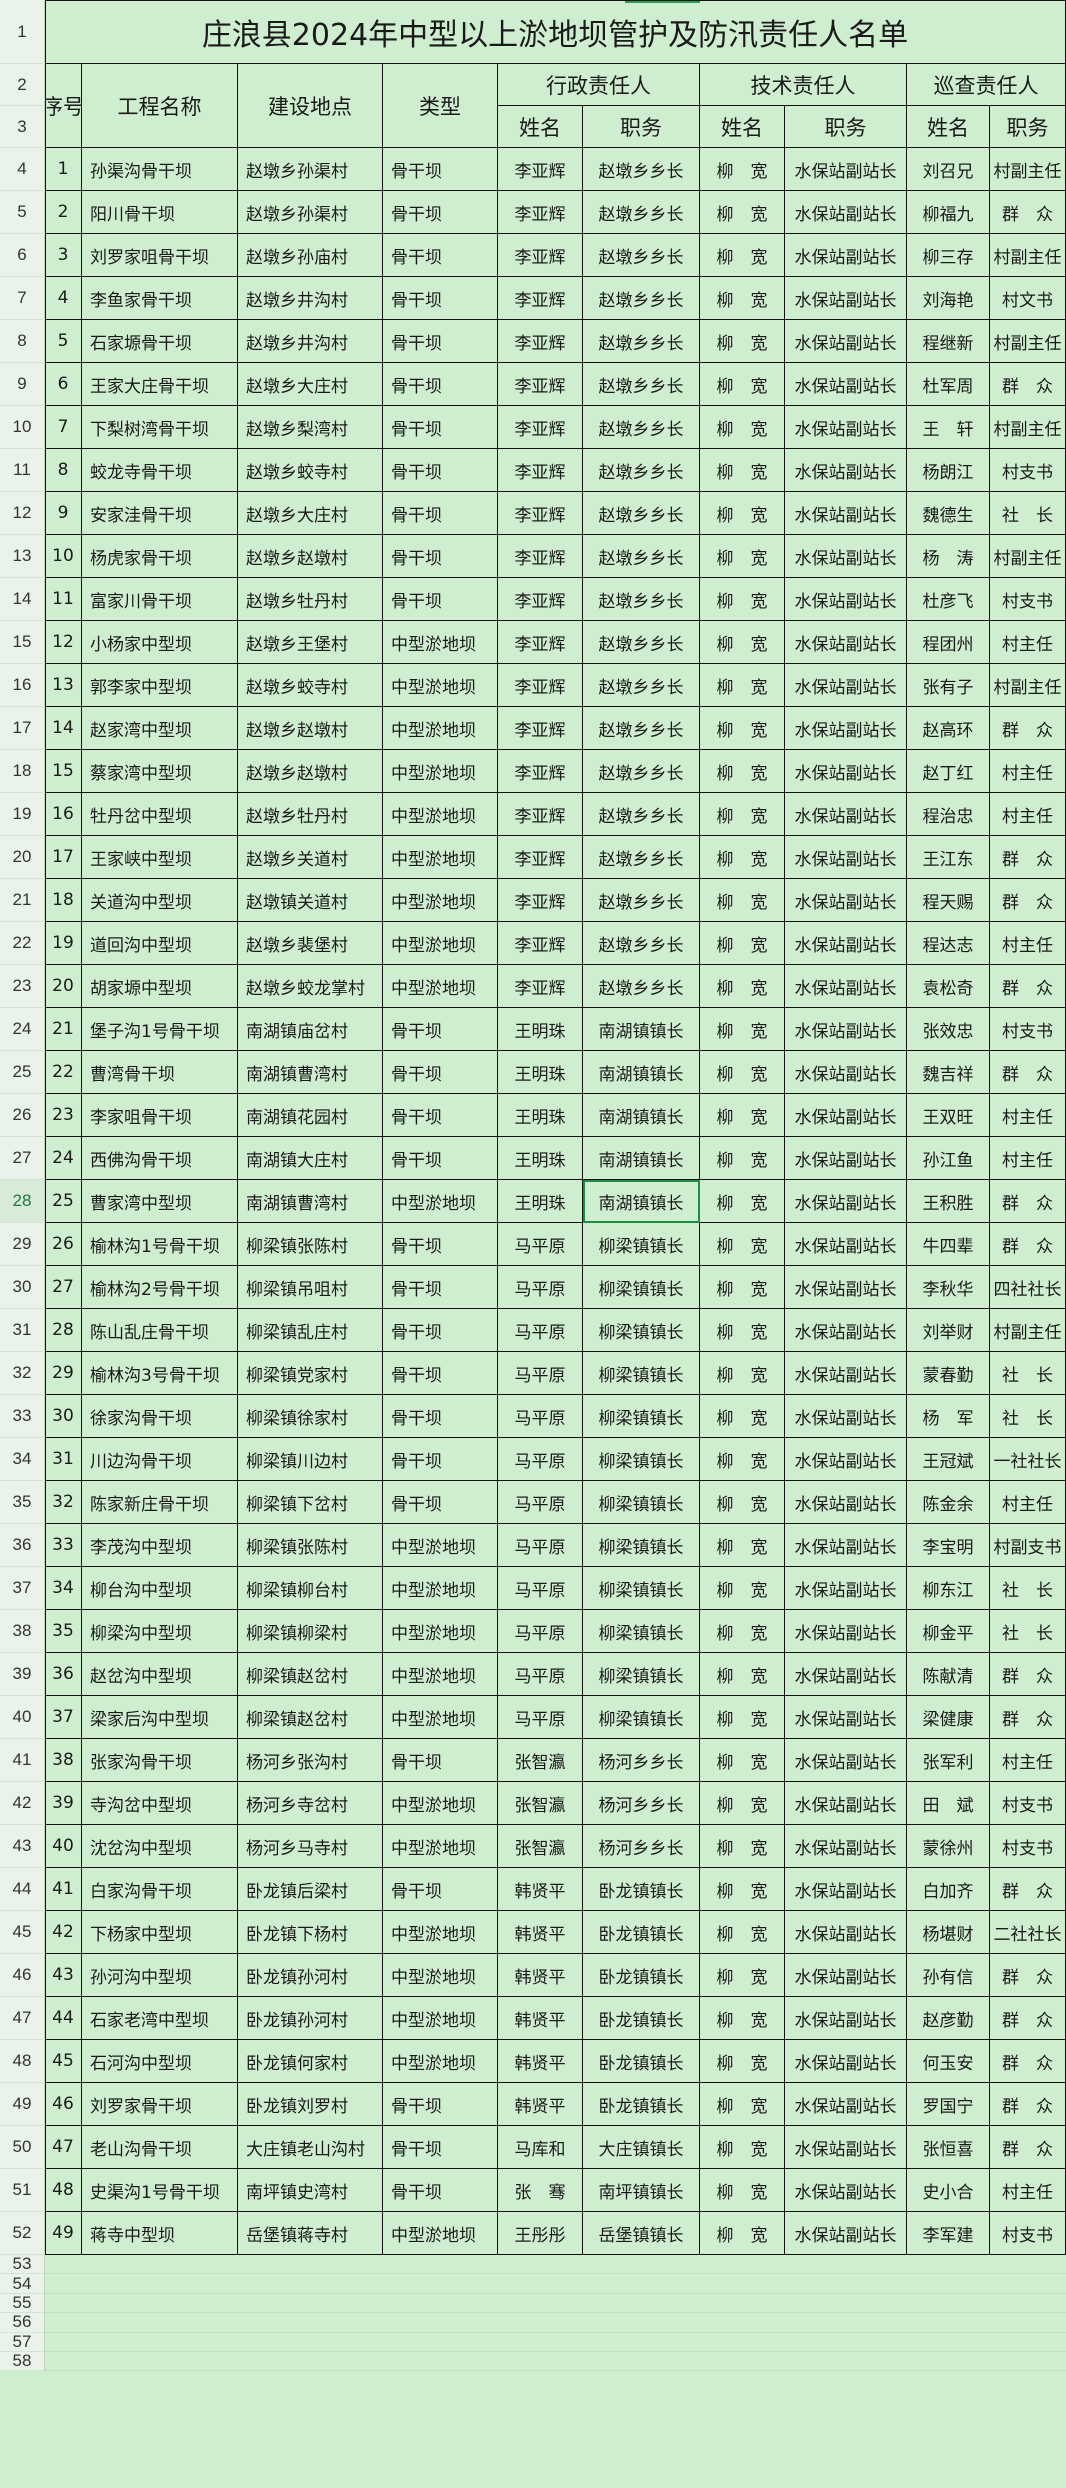 The image size is (1066, 2488). I want to click on row-header: 56, so click(22, 2322).